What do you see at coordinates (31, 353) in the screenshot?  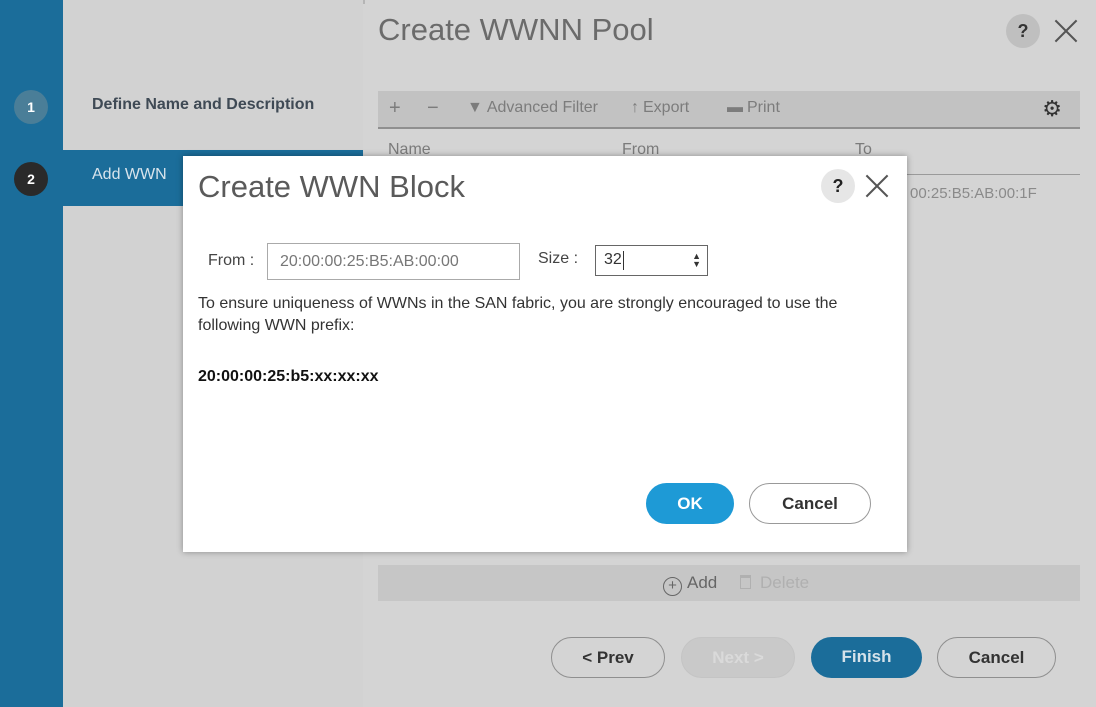 I see `wizard-rail: 1 2` at bounding box center [31, 353].